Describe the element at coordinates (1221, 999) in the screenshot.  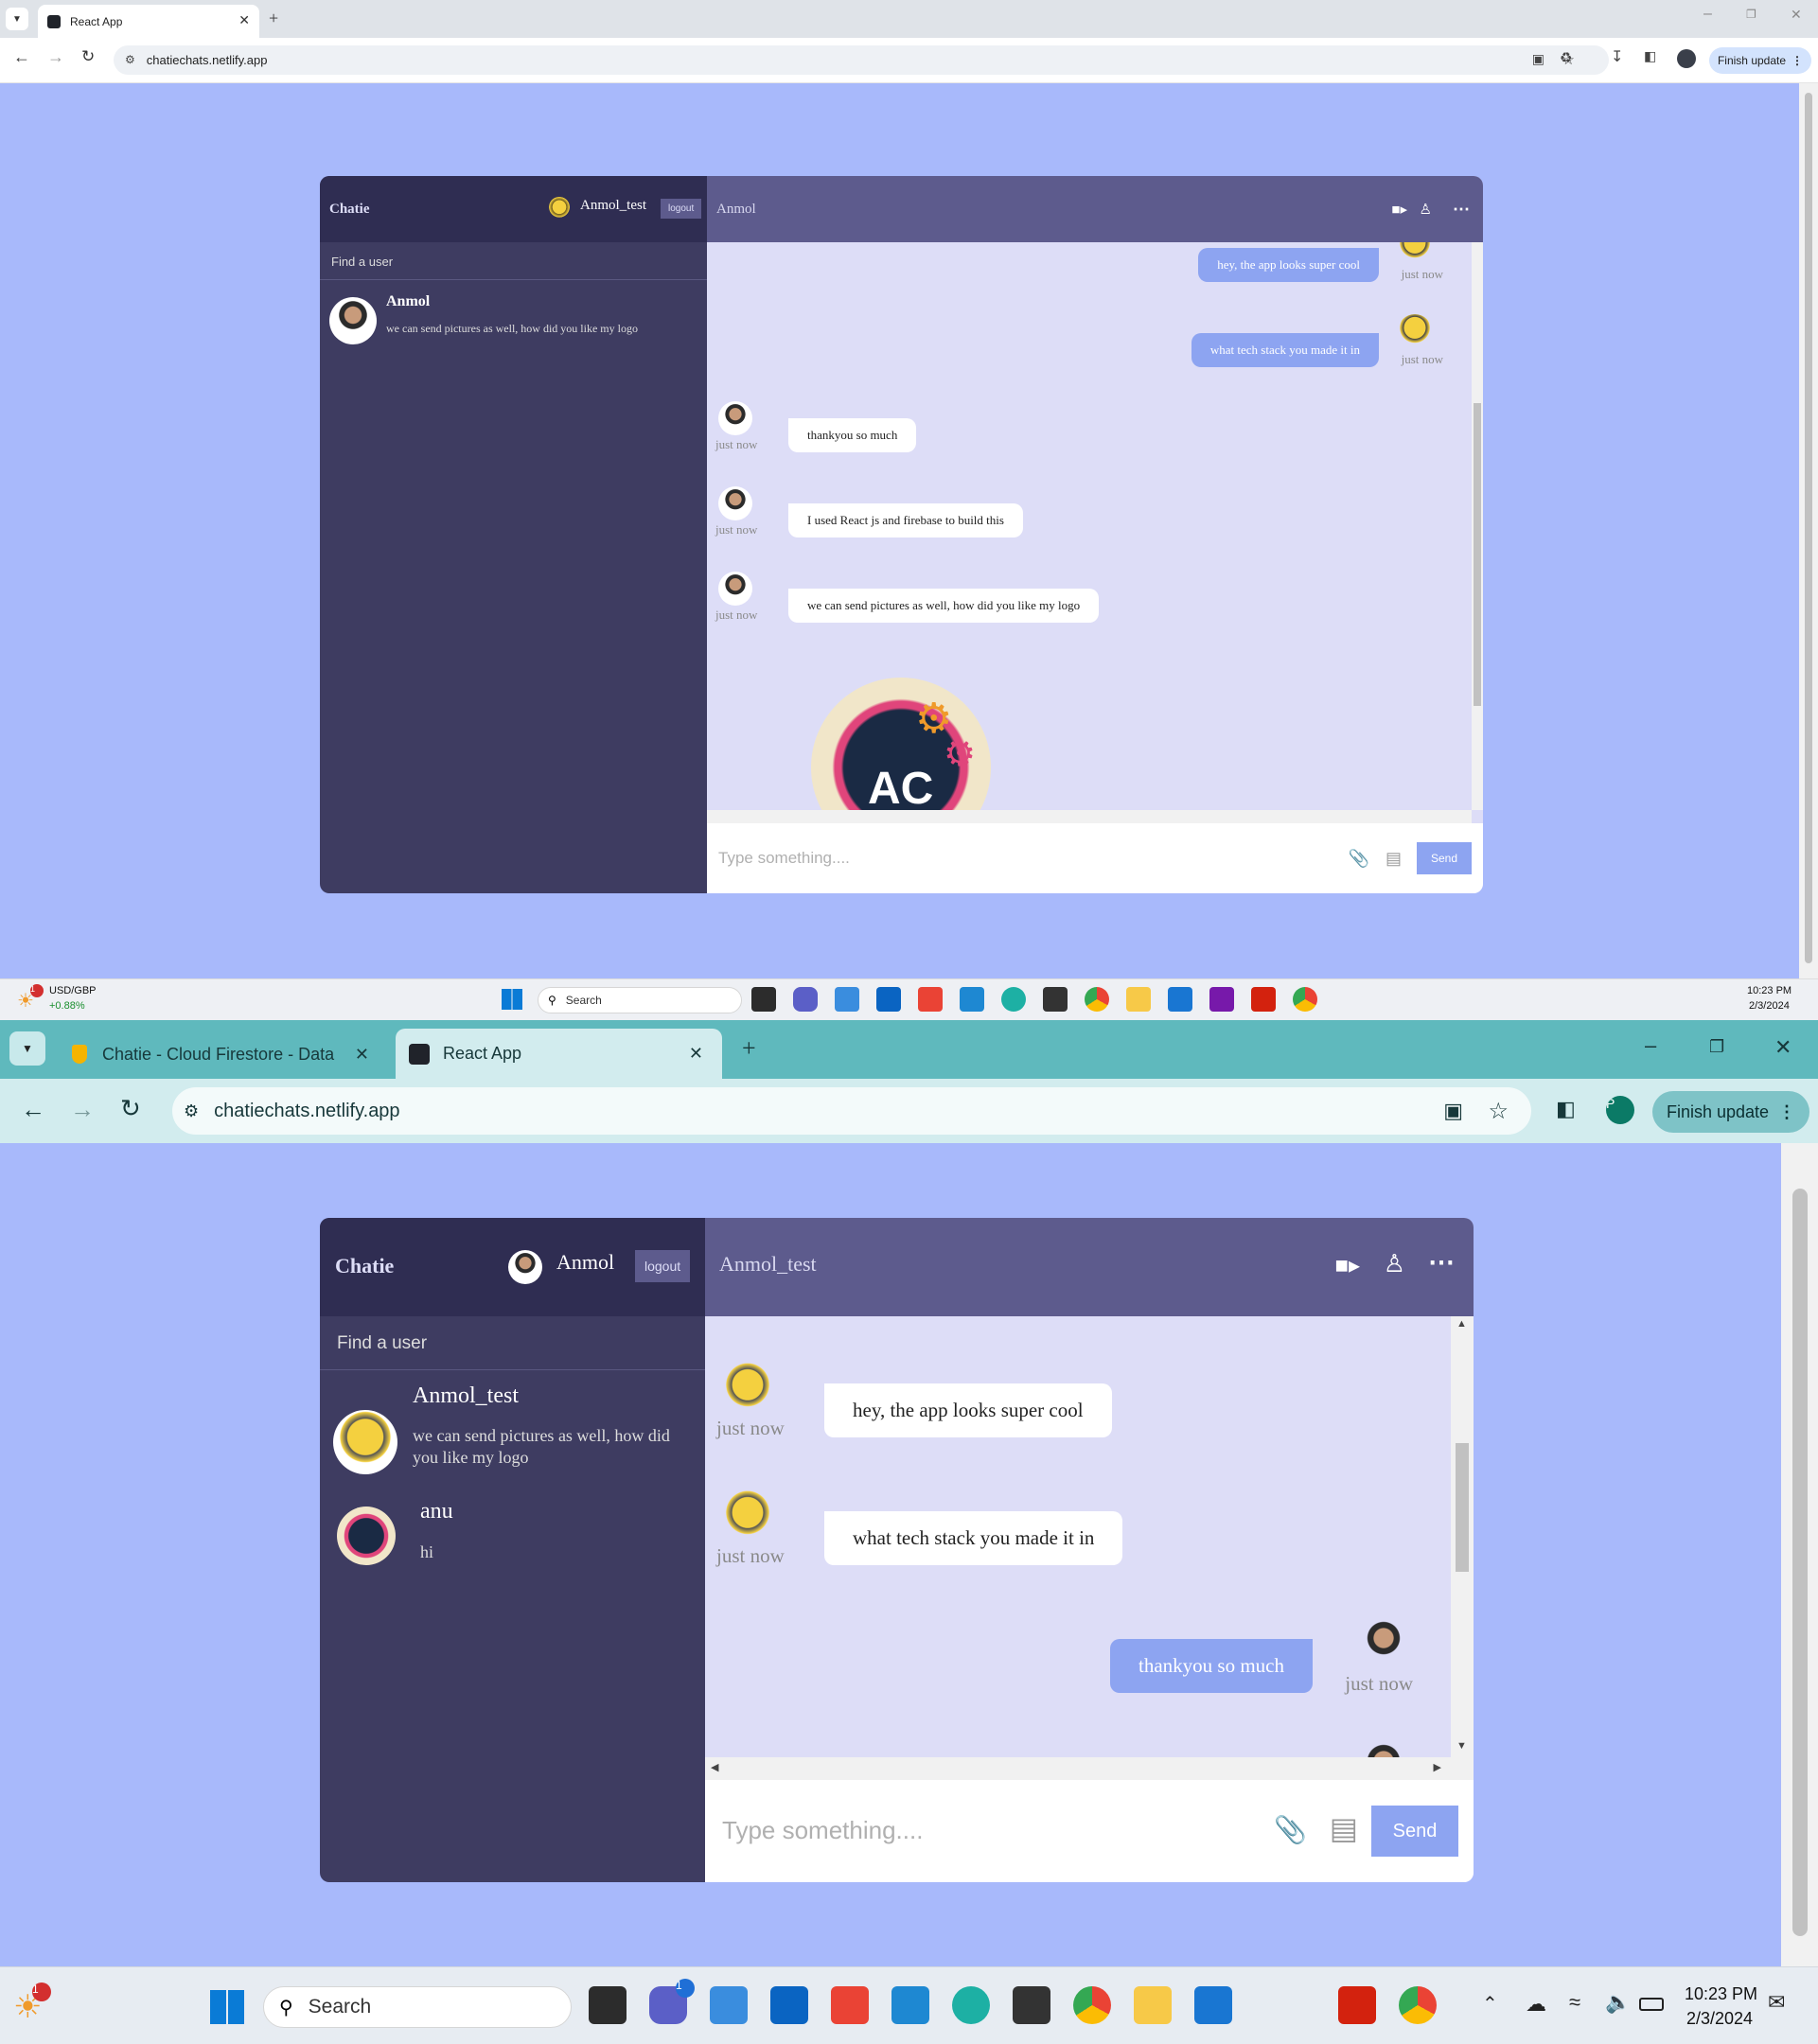
I see `onenote-icon` at that location.